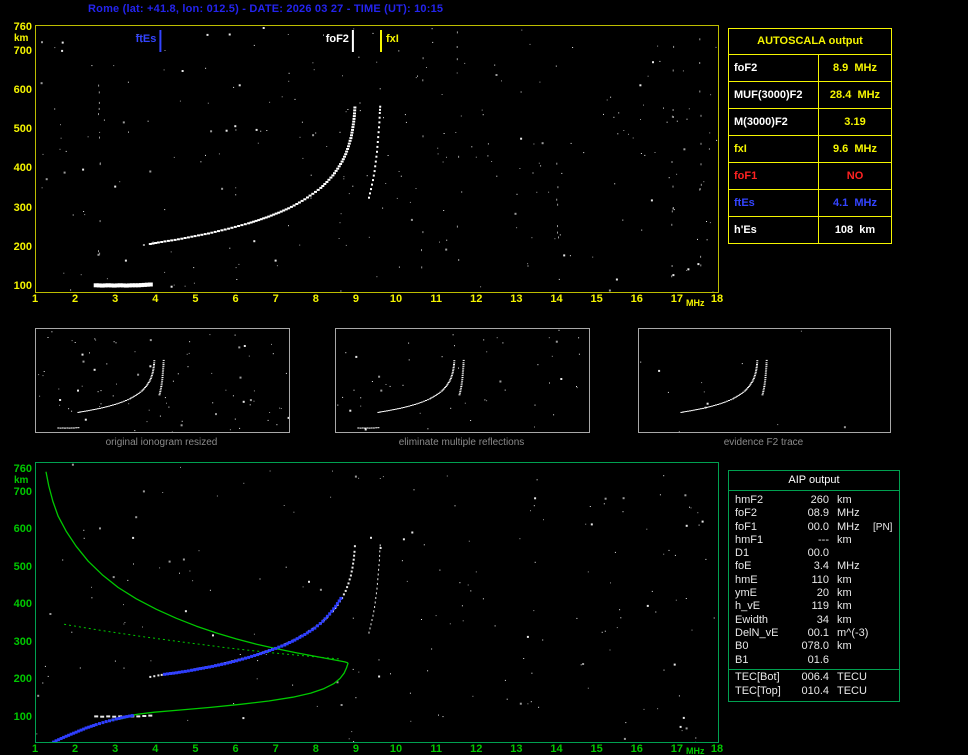 Image resolution: width=968 pixels, height=755 pixels. Describe the element at coordinates (822, 619) in the screenshot. I see `aip-row-value: 34` at that location.